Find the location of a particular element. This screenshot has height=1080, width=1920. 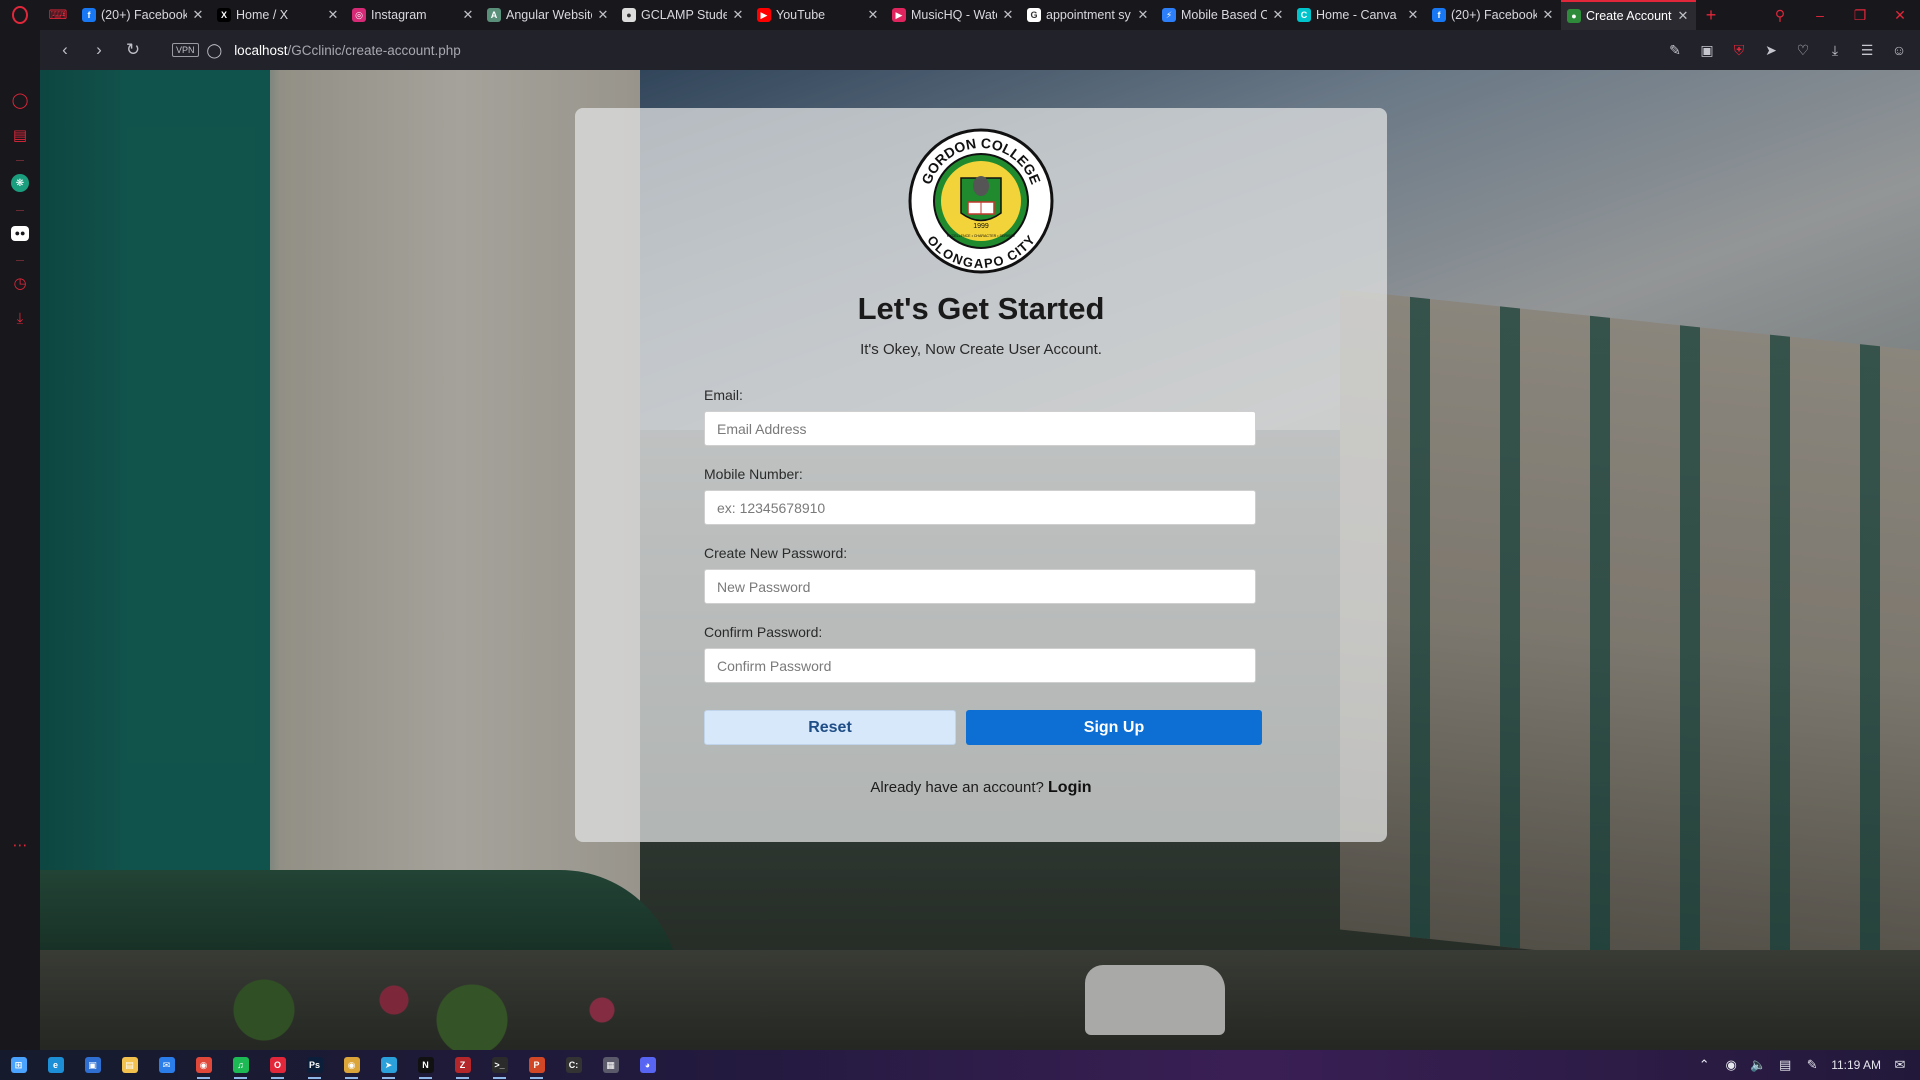

taskbar-terminal-icon: >_ is located at coordinates (499, 1065).